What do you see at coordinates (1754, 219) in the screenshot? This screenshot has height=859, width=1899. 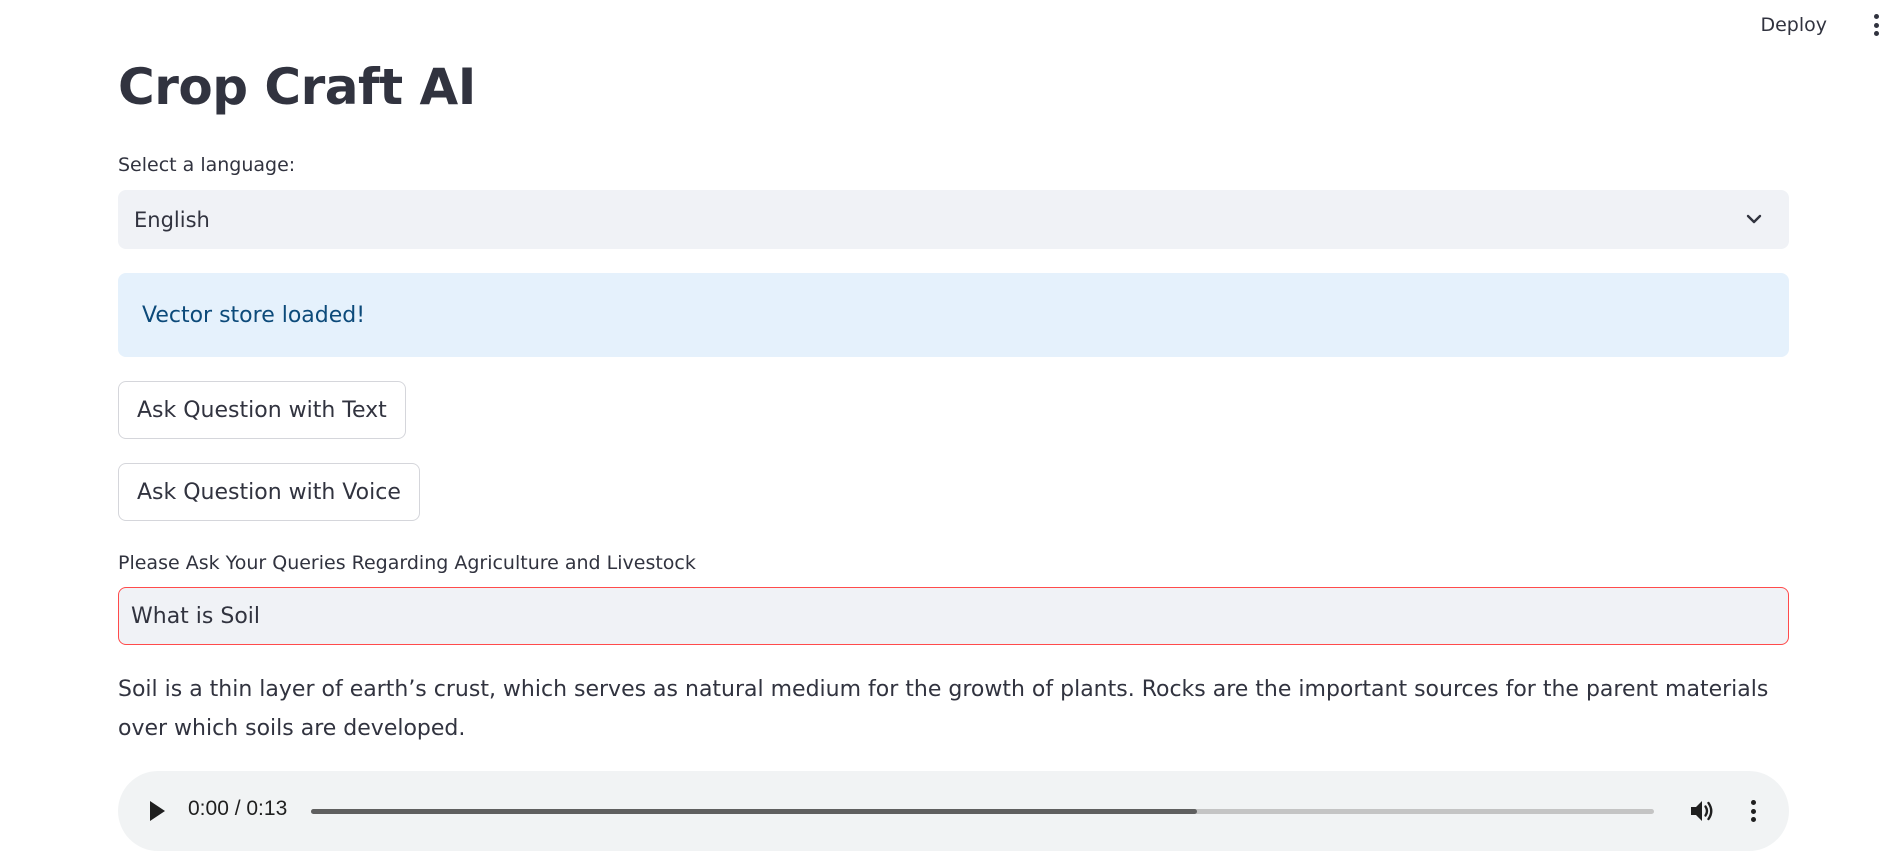 I see `chevron-down-icon` at bounding box center [1754, 219].